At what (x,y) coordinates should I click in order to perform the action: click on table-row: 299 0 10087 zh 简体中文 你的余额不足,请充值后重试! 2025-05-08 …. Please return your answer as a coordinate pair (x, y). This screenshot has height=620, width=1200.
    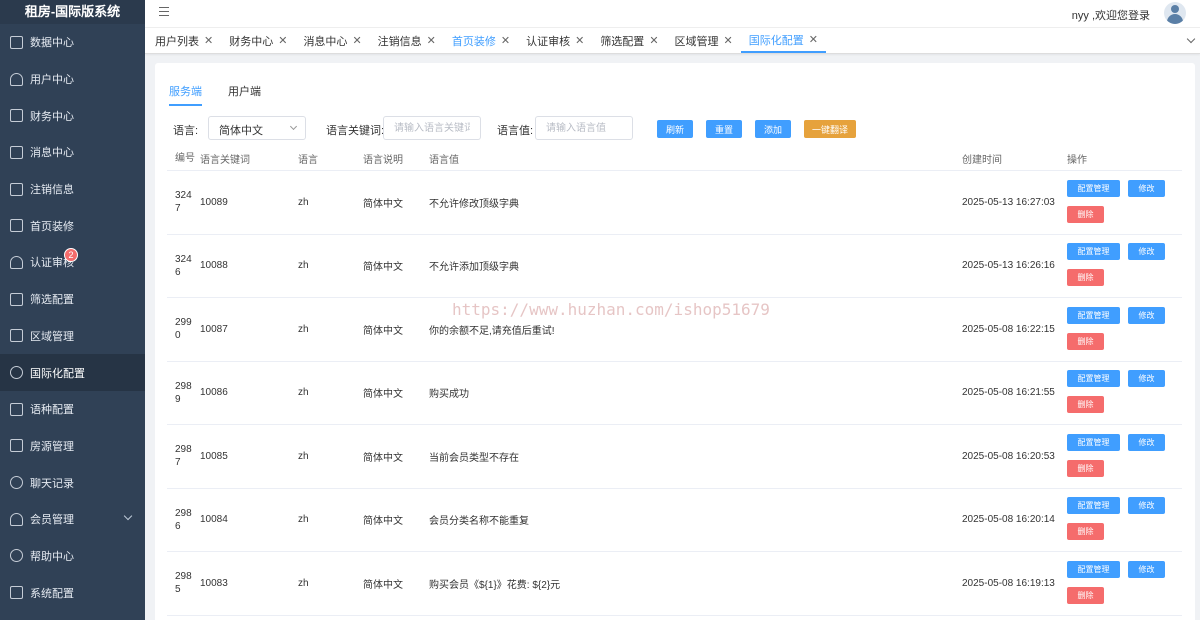
    Looking at the image, I should click on (674, 330).